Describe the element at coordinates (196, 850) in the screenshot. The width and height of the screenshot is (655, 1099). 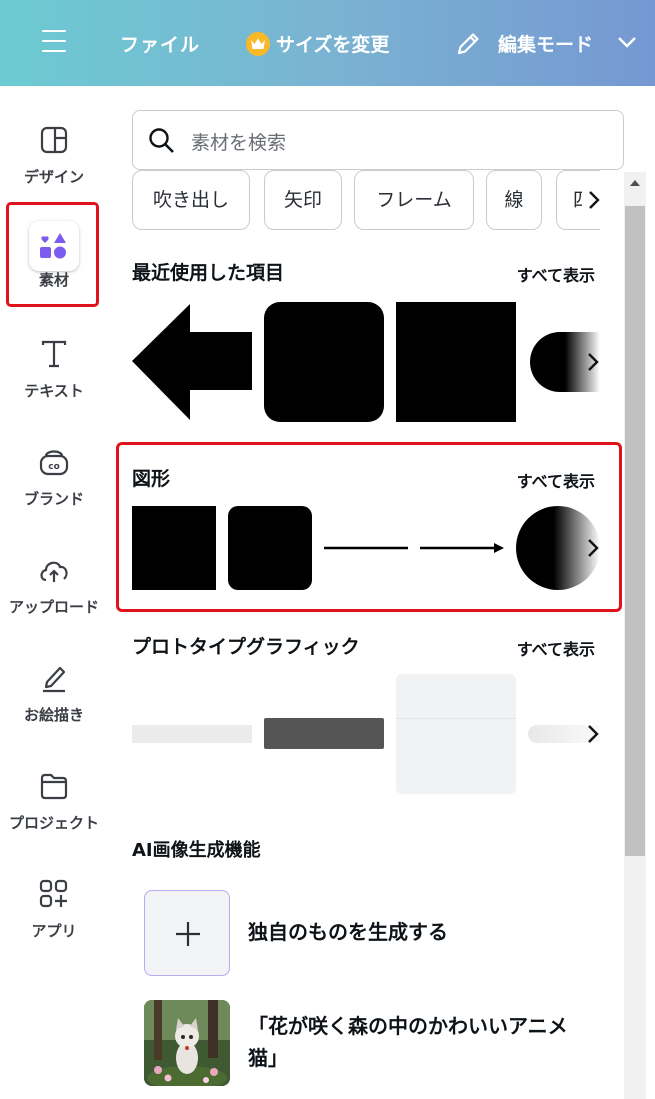
I see `section-title-ai: AI画像生成機能` at that location.